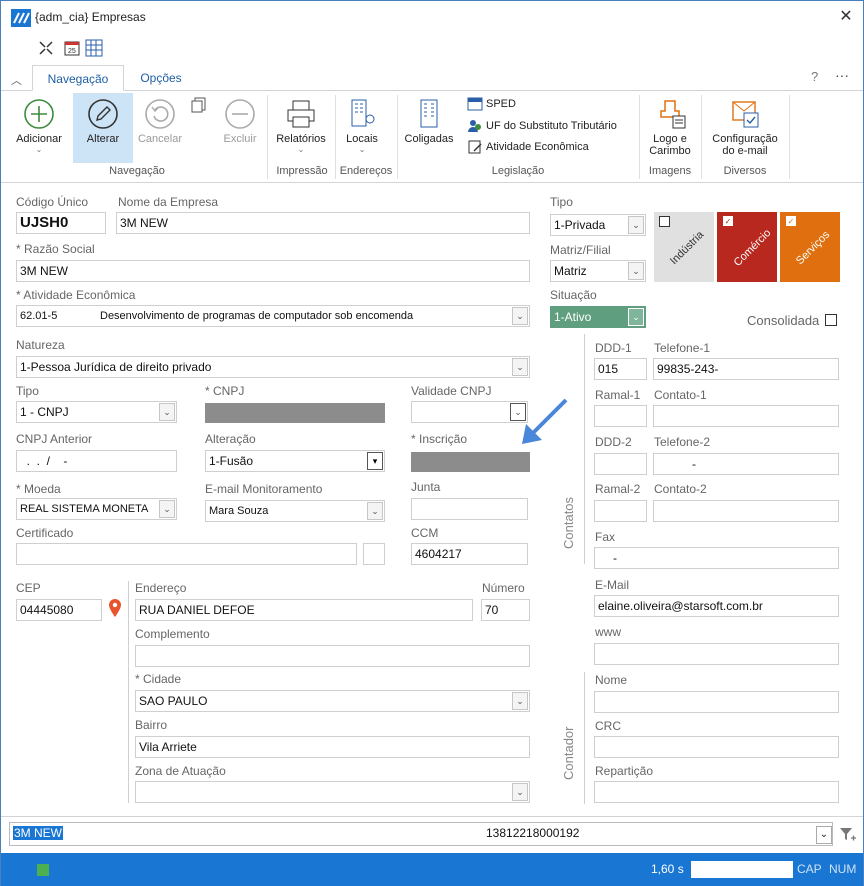 The image size is (864, 886). What do you see at coordinates (814, 76) in the screenshot?
I see `help-icon: ?` at bounding box center [814, 76].